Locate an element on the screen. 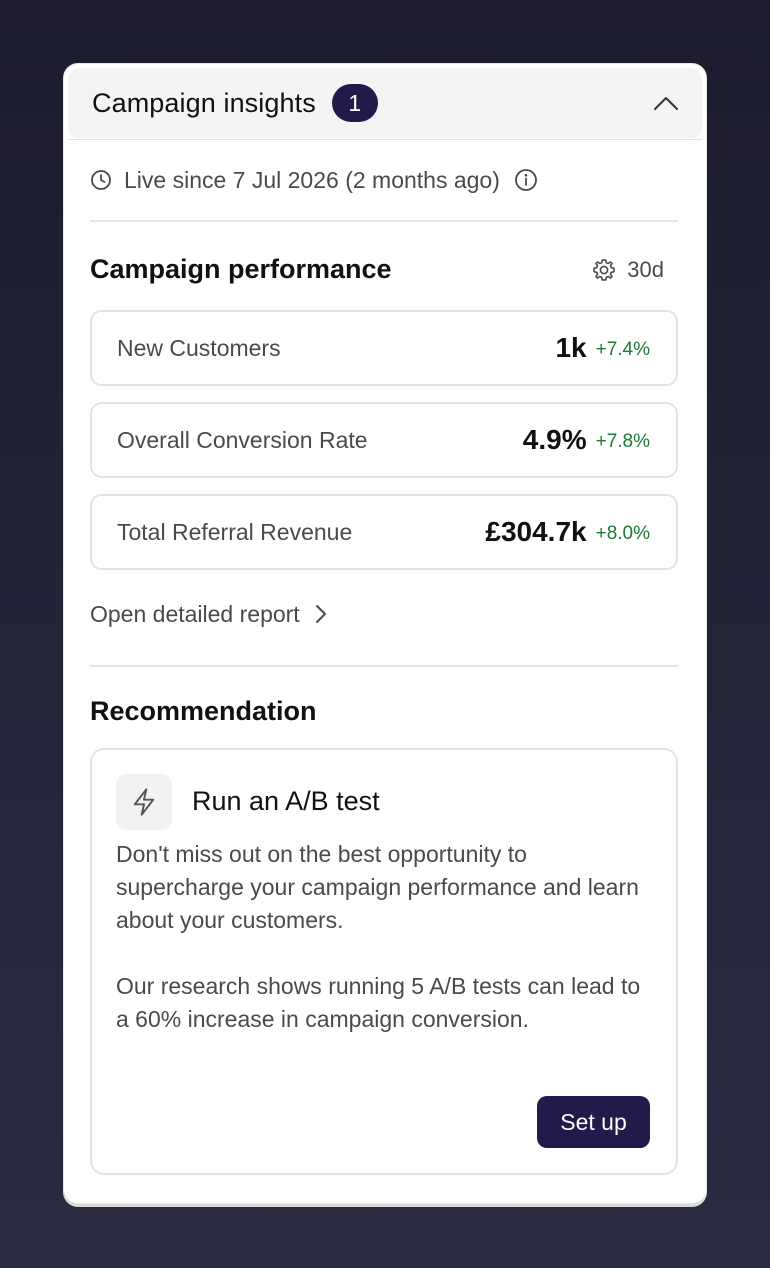  period-selector: 30d is located at coordinates (627, 270).